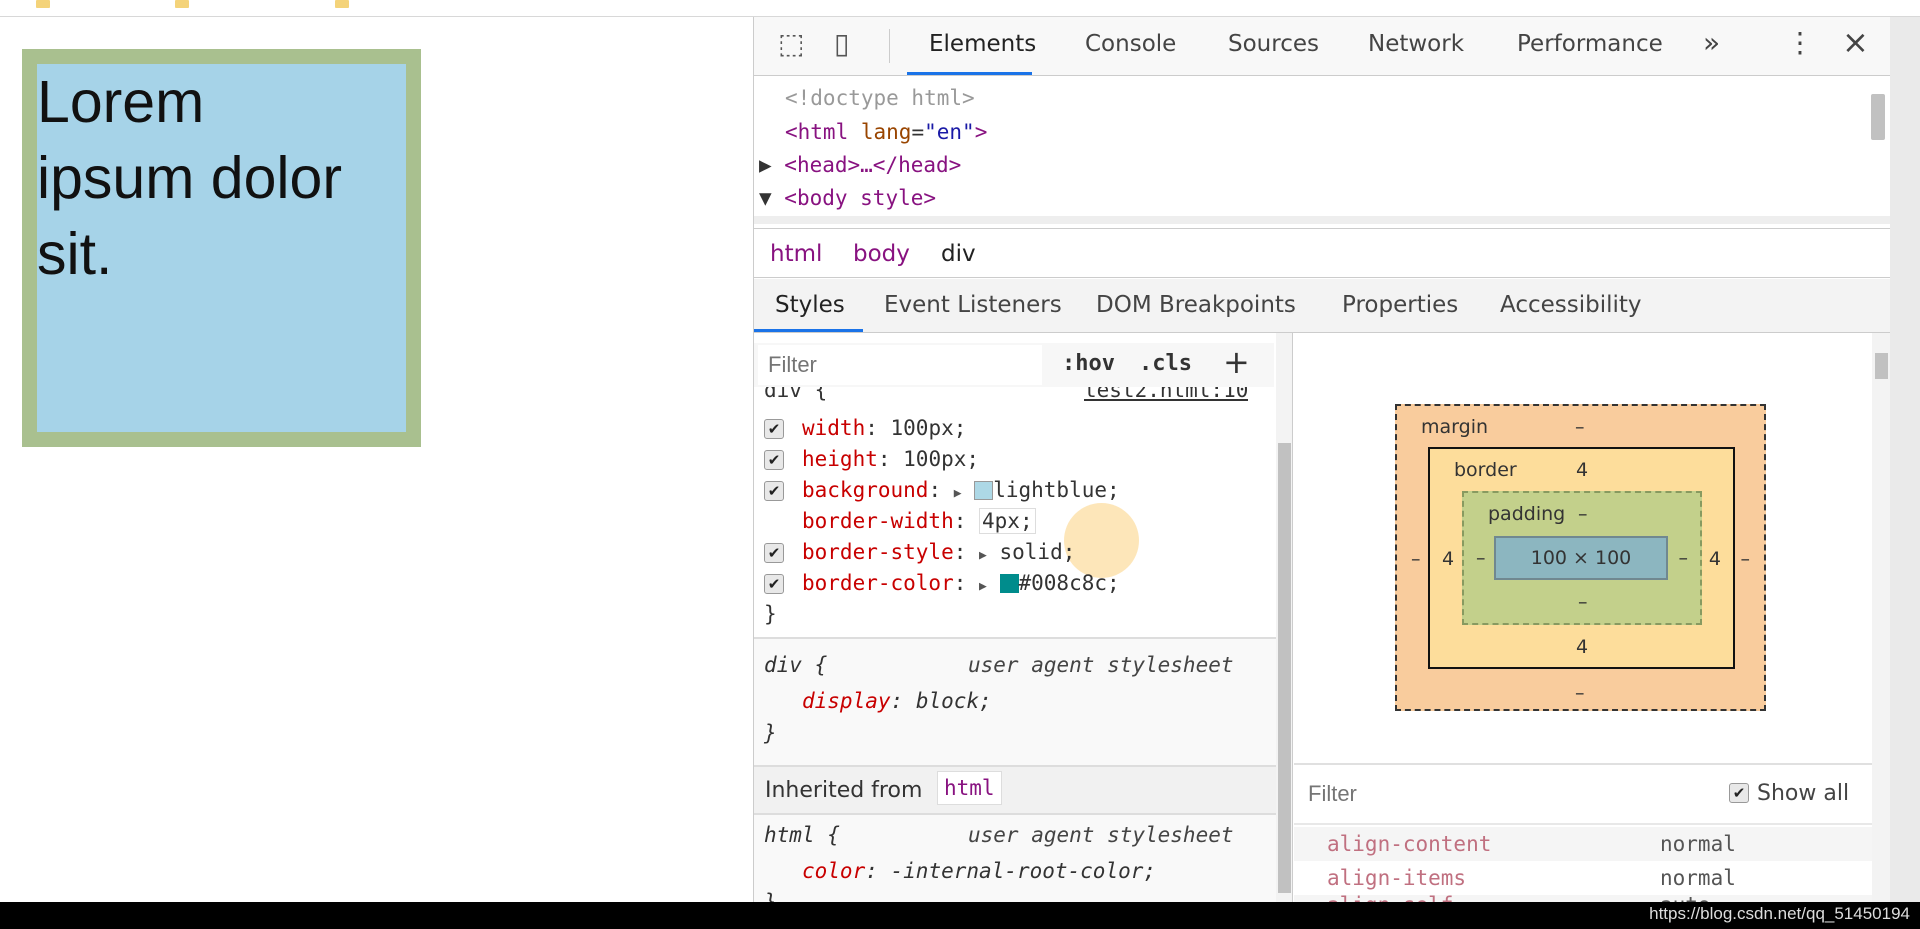 The image size is (1920, 929). What do you see at coordinates (1284, 668) in the screenshot?
I see `styles-scrollbar-thumb` at bounding box center [1284, 668].